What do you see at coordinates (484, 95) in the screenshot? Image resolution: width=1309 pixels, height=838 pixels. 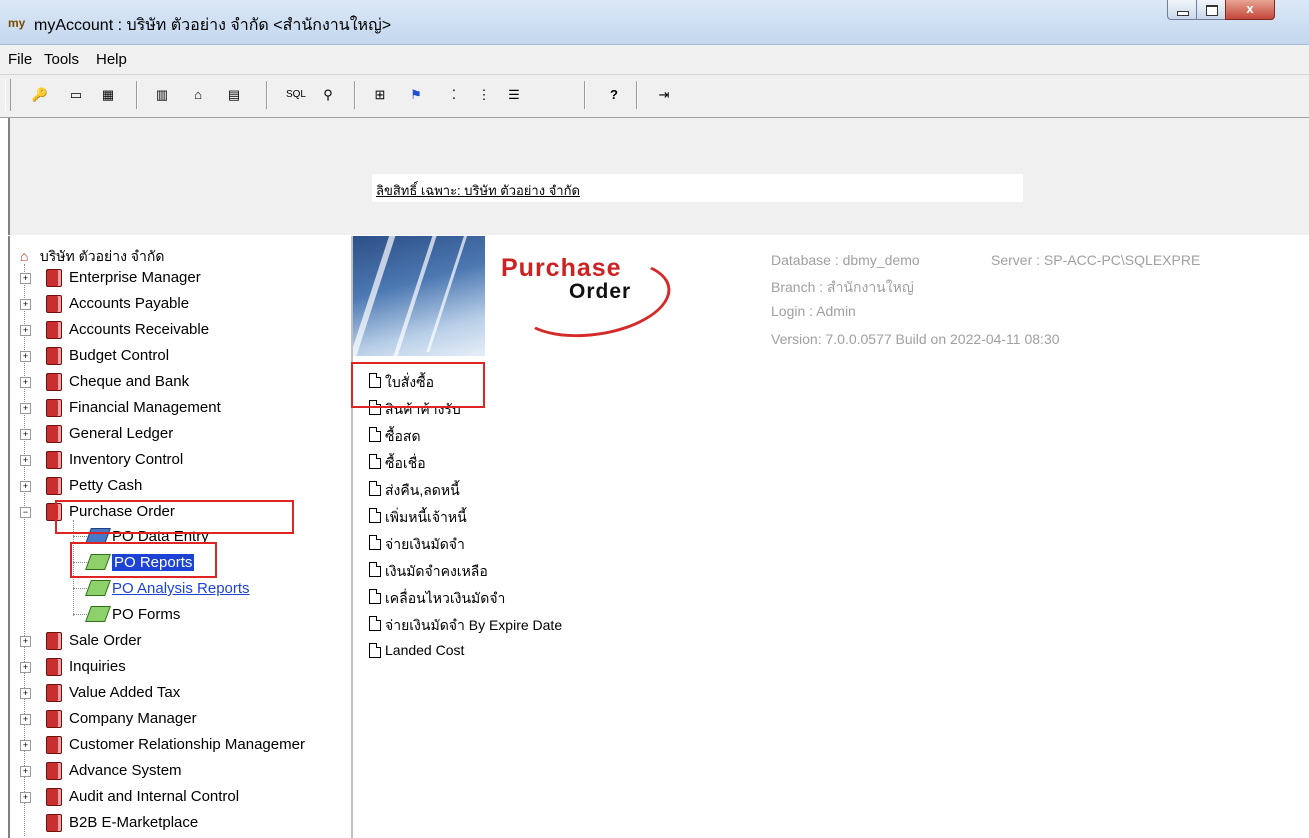 I see `tree-layout-icon: ⋮` at bounding box center [484, 95].